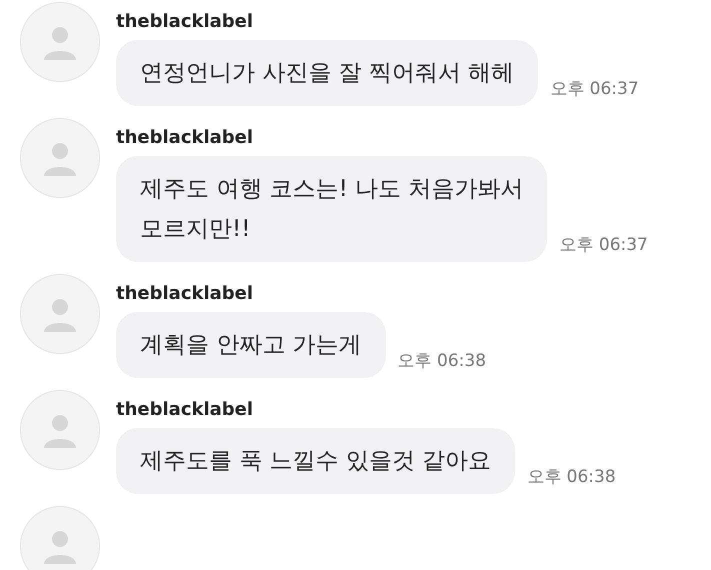 This screenshot has width=711, height=570. I want to click on message-bubble: 제주도를 푹 느낄수 있을것 같아요, so click(316, 461).